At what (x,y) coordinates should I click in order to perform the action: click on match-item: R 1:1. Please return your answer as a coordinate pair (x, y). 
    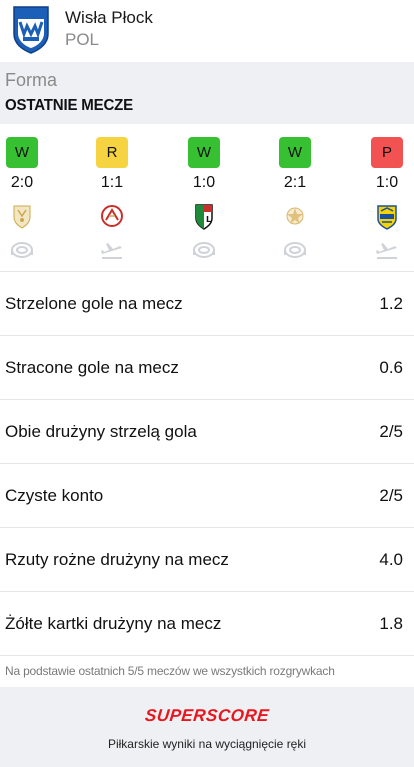
    Looking at the image, I should click on (112, 198).